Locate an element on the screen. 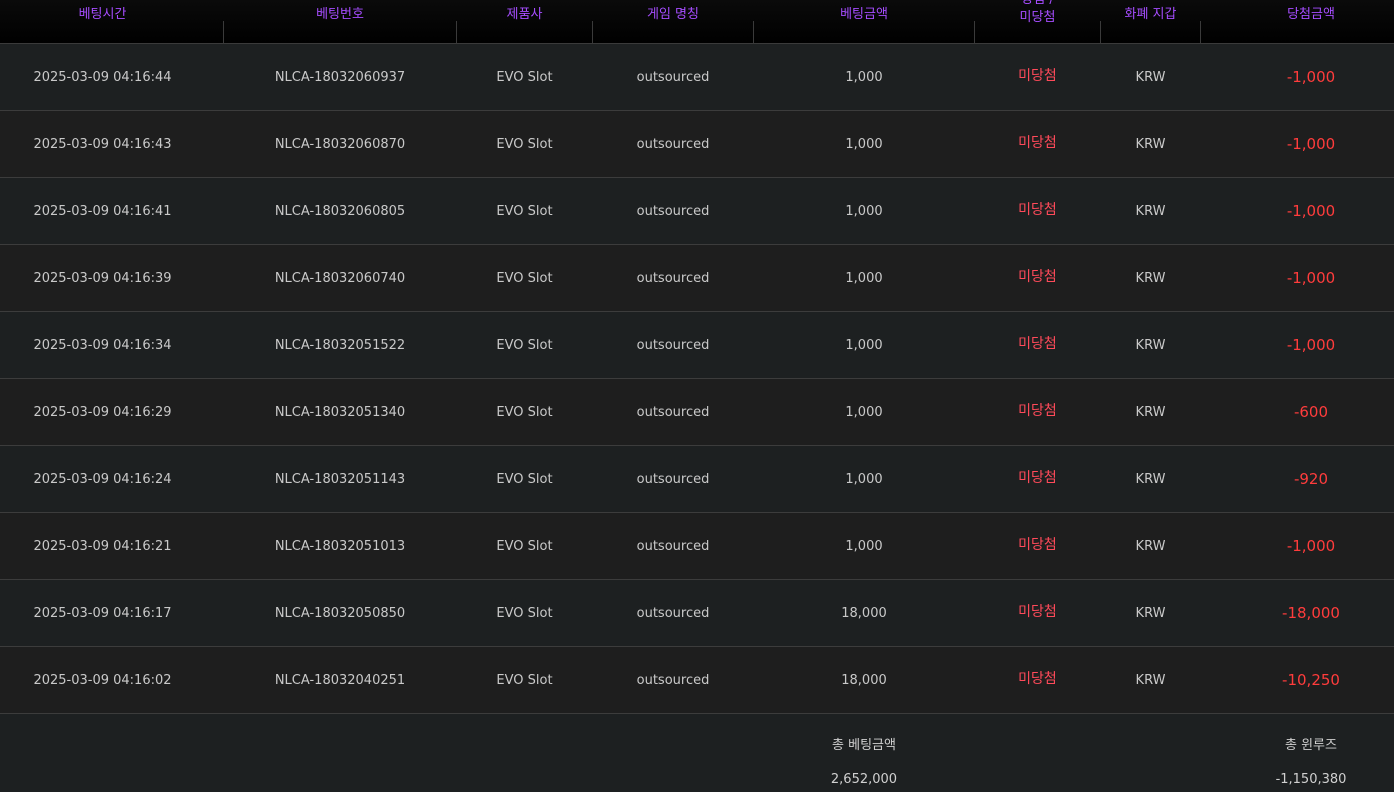  bet-id-cell: NLCA-18032050850 is located at coordinates (340, 613).